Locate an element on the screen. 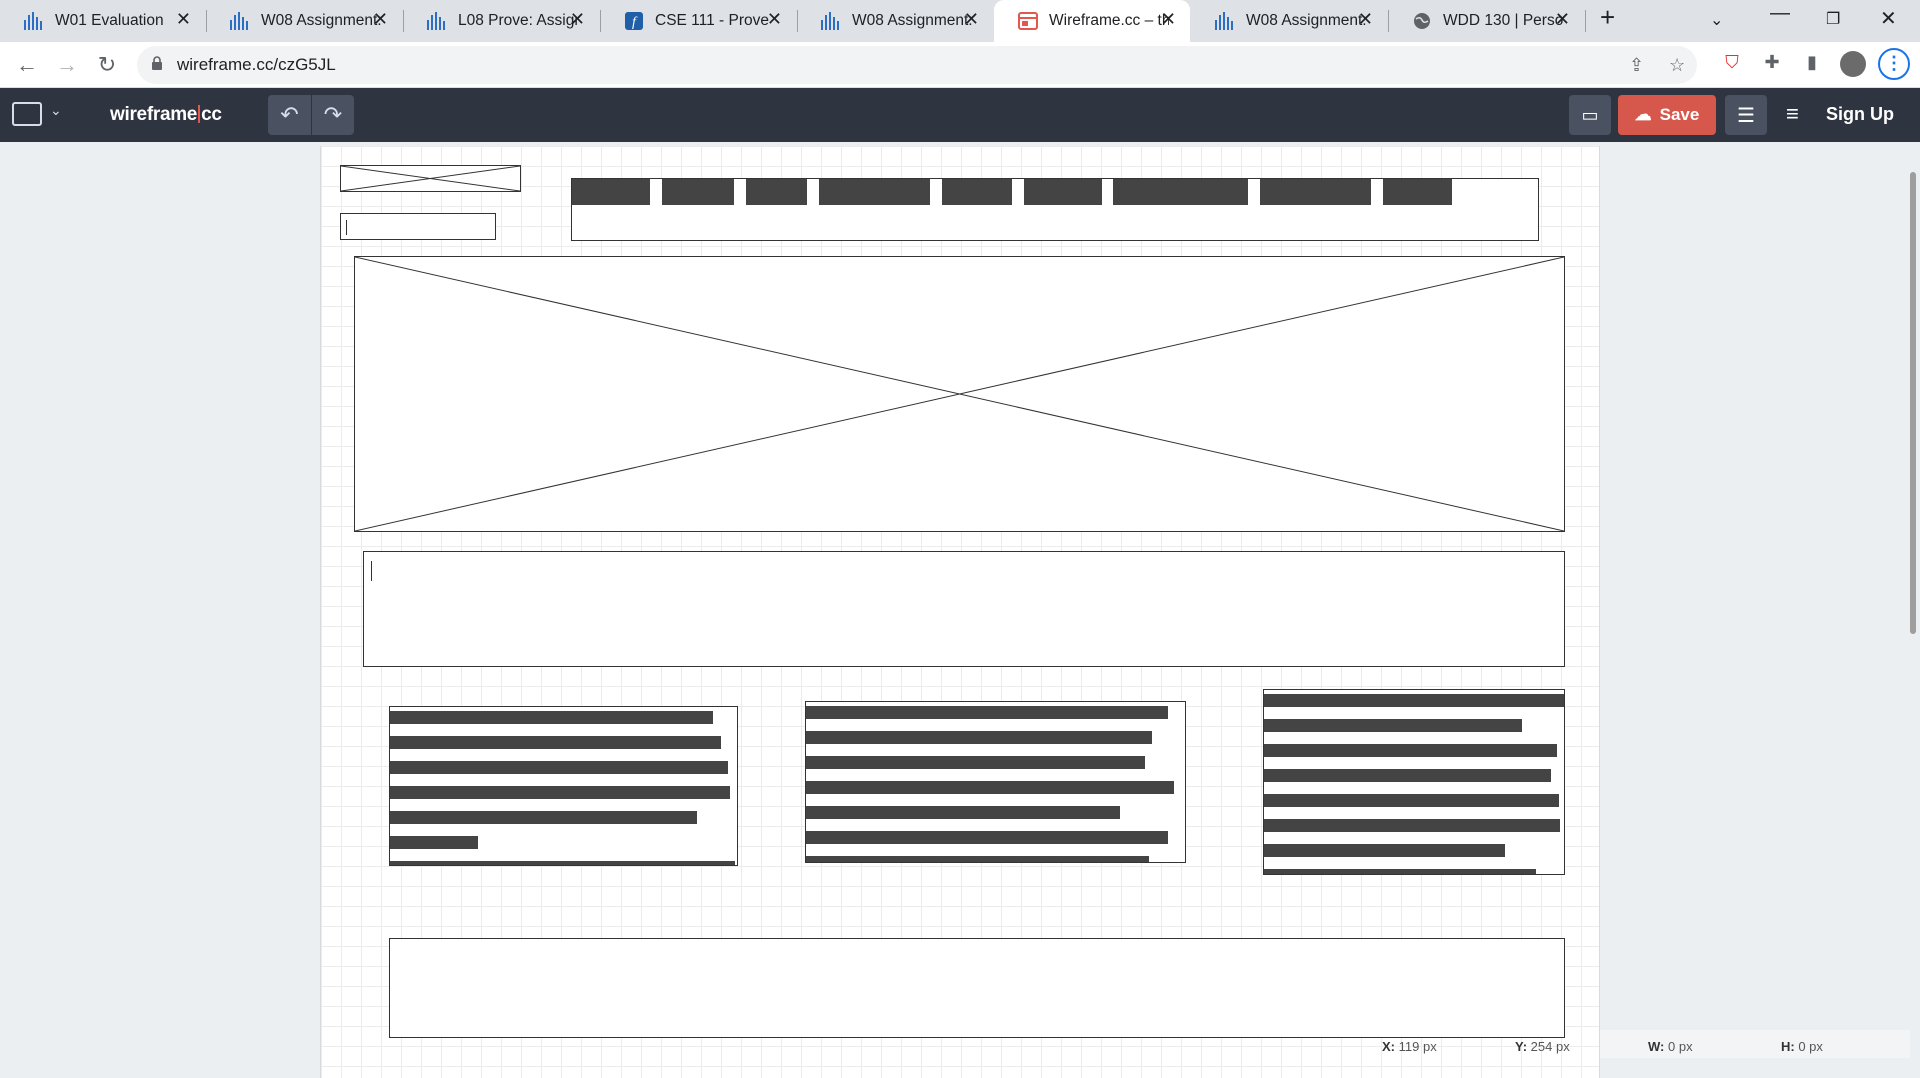 Image resolution: width=1920 pixels, height=1078 pixels. new-tab-icon: + is located at coordinates (1607, 17).